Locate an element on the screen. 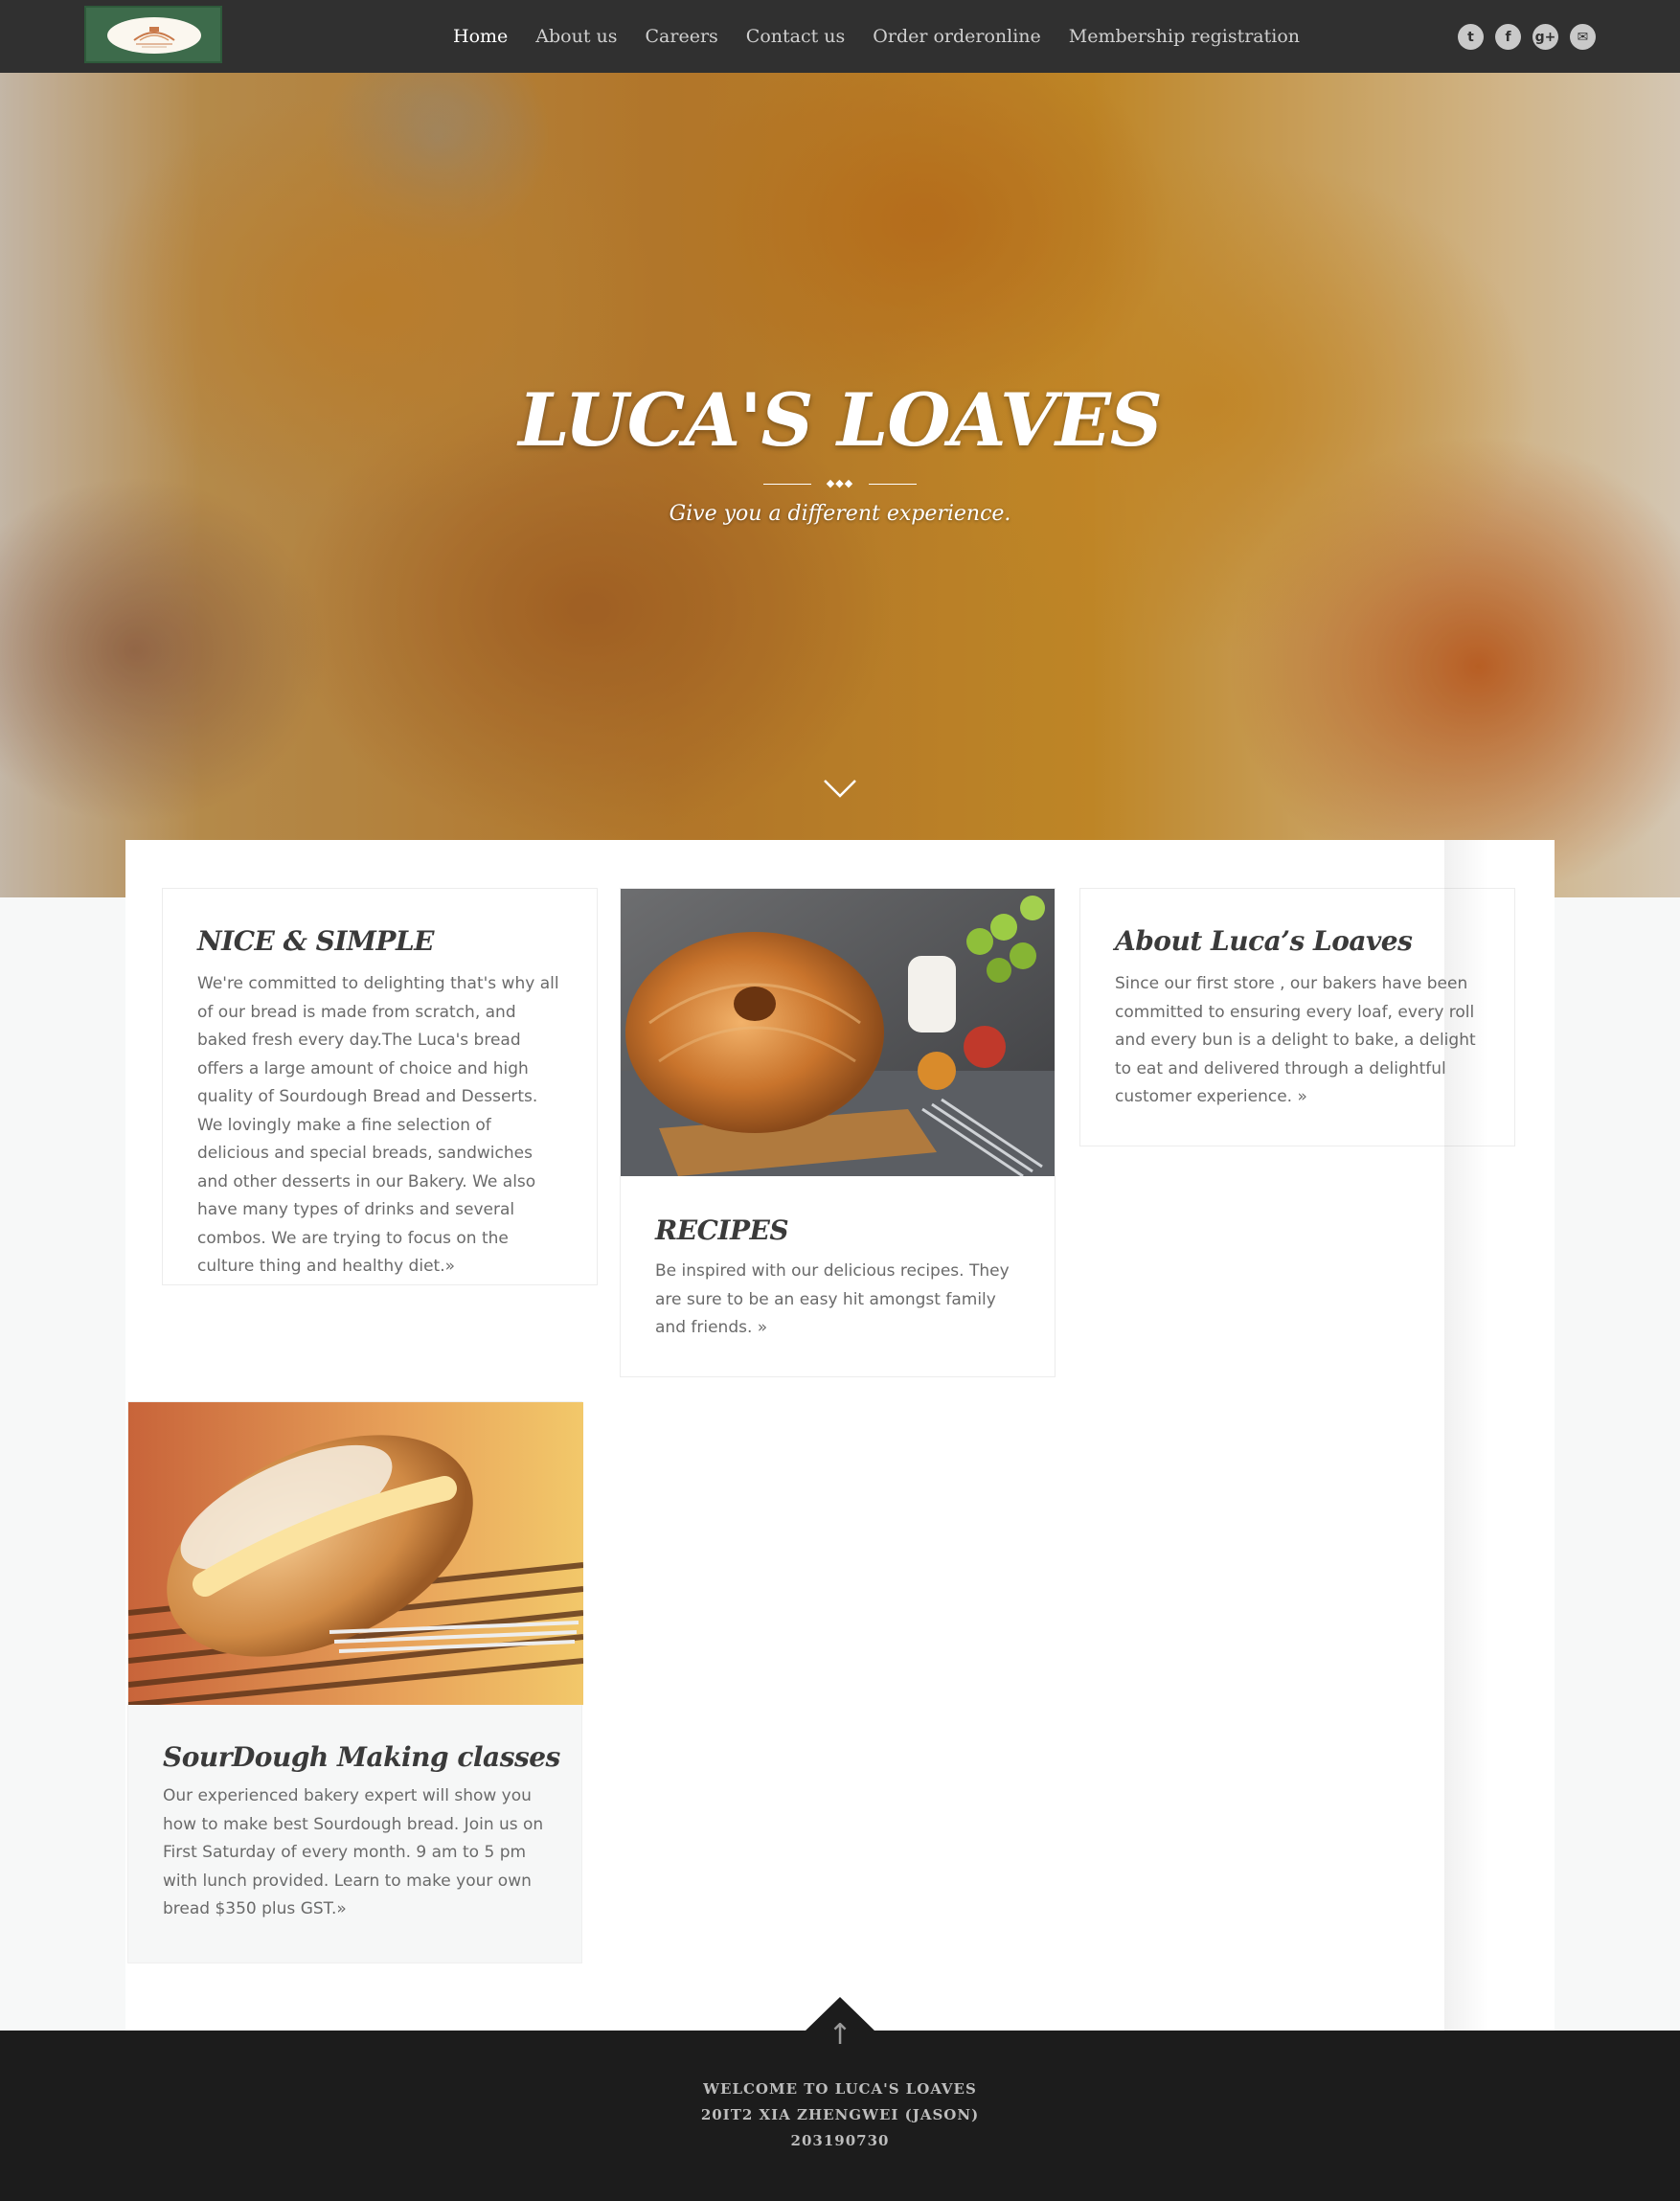 This screenshot has height=2201, width=1680. logo-emblem is located at coordinates (154, 35).